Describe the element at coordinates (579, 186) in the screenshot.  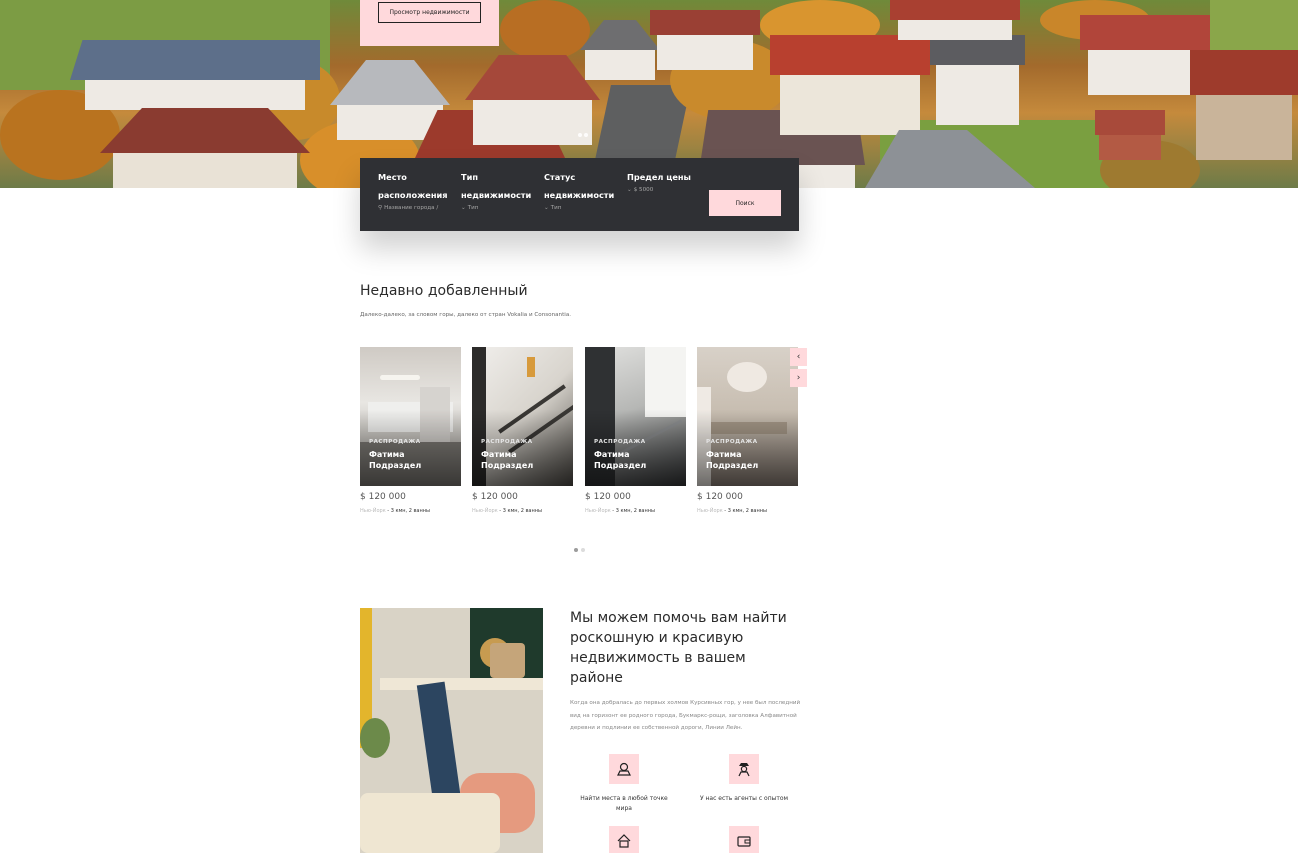
I see `property-status-label: Статус недвижимости` at that location.